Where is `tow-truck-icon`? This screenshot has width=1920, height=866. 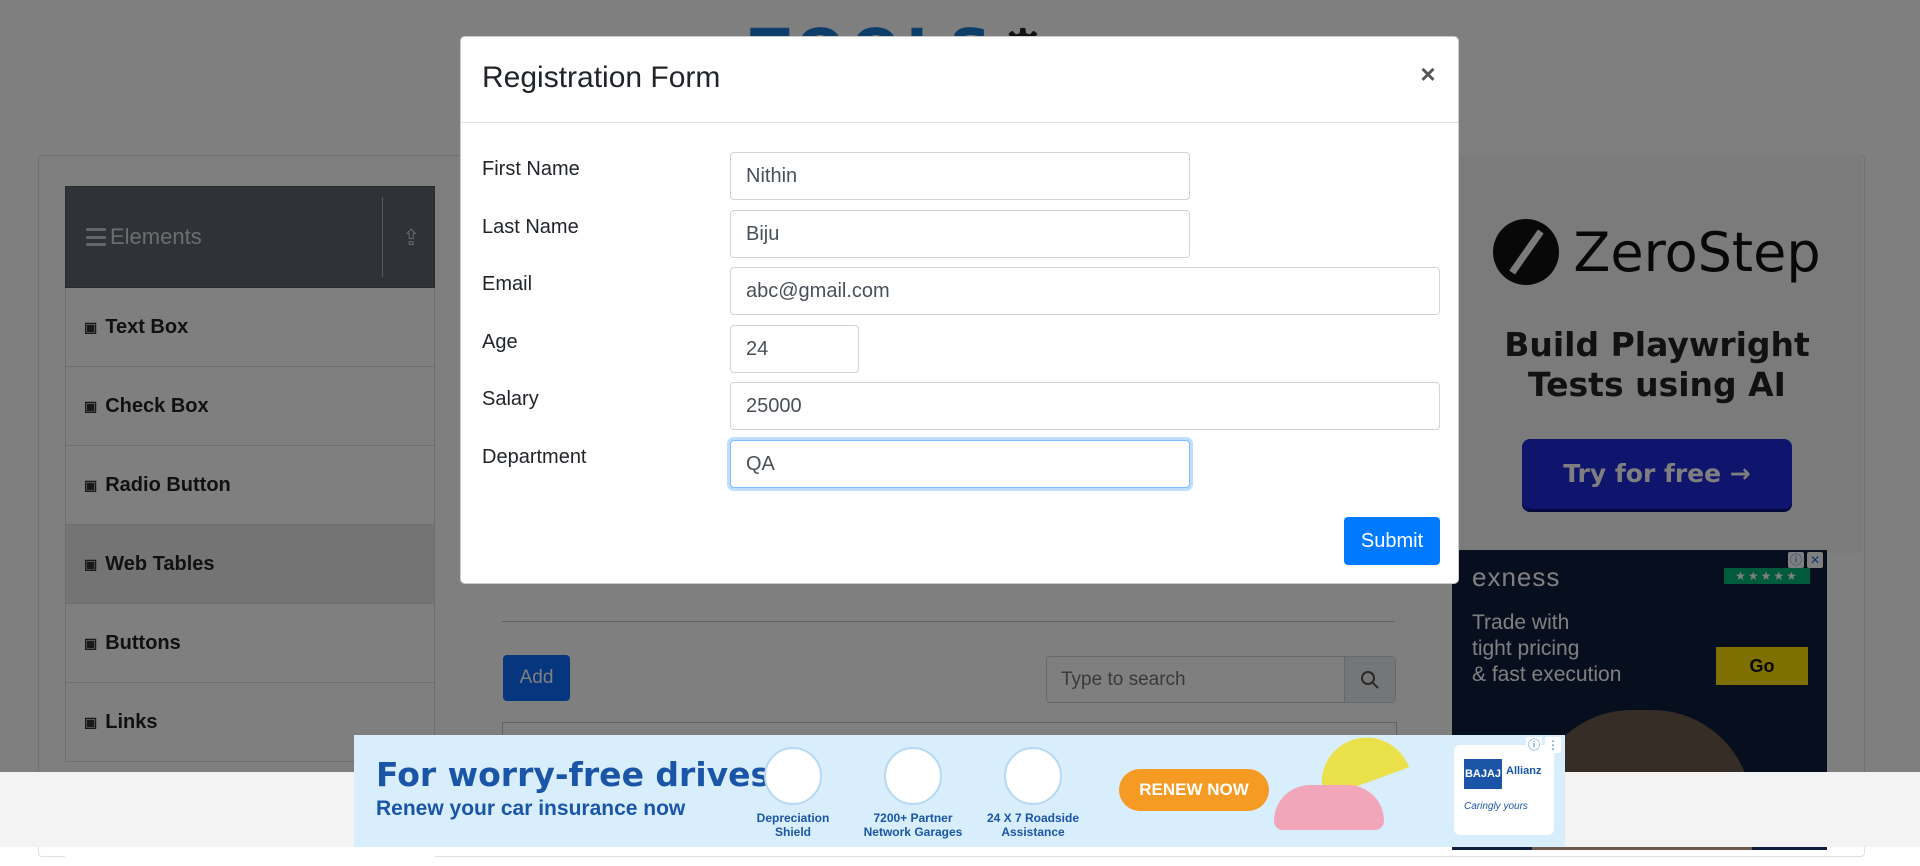 tow-truck-icon is located at coordinates (1033, 776).